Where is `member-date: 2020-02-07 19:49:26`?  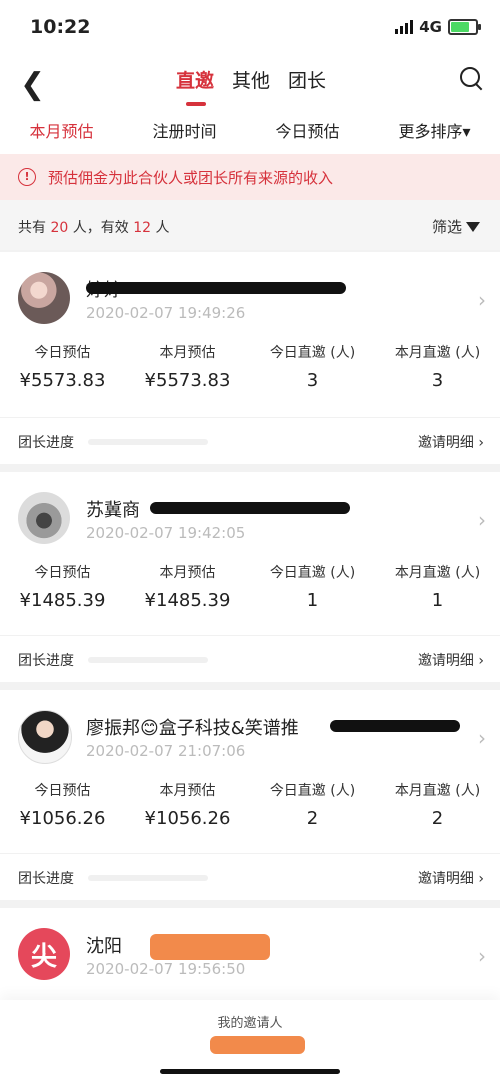 member-date: 2020-02-07 19:49:26 is located at coordinates (166, 313).